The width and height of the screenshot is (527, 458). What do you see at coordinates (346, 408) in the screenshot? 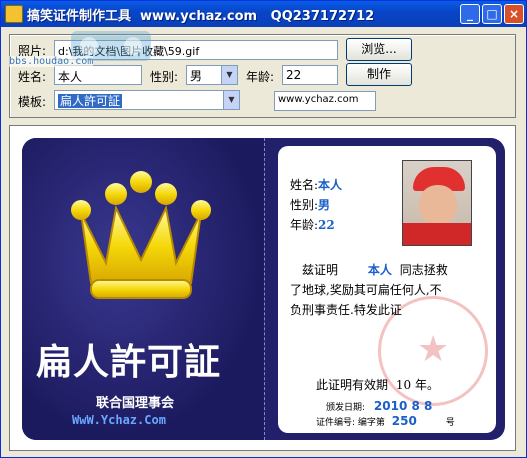
I see `issue-date-label: 颁发日期:` at bounding box center [346, 408].